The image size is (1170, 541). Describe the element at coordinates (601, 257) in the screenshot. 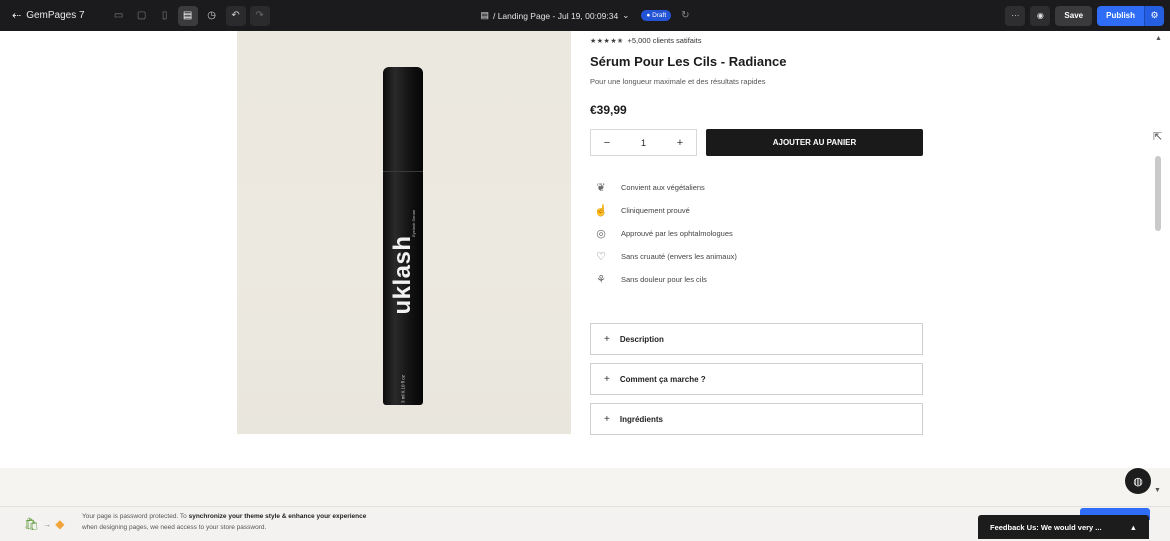

I see `heart-icon: ♡` at that location.